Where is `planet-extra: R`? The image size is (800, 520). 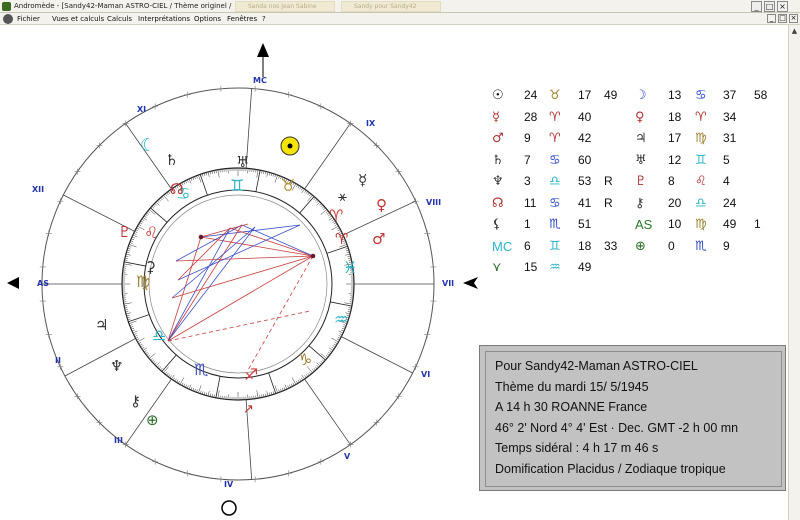
planet-extra: R is located at coordinates (608, 202).